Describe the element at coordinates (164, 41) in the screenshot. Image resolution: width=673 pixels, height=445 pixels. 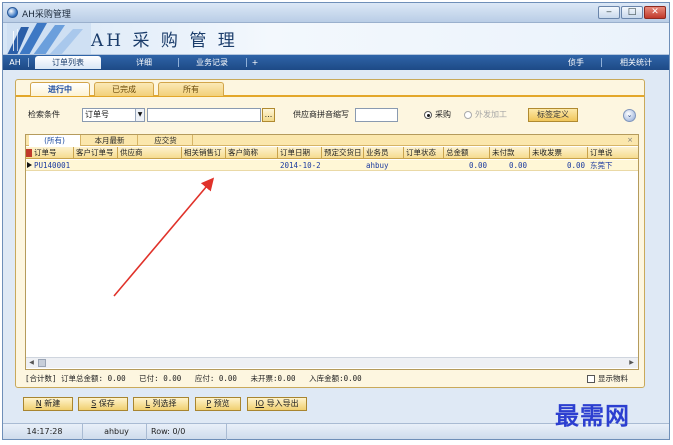
I see `banner-title: AH 采 购 管 理` at that location.